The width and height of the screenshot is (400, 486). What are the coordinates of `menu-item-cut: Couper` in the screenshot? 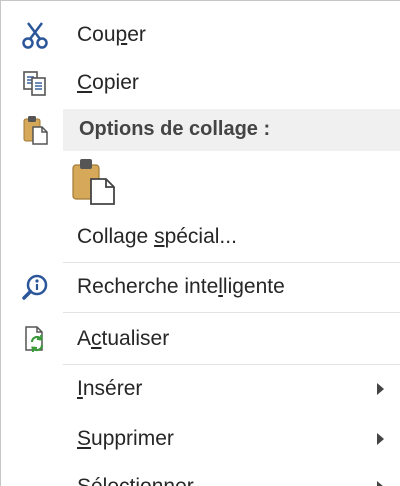 It's located at (200, 35).